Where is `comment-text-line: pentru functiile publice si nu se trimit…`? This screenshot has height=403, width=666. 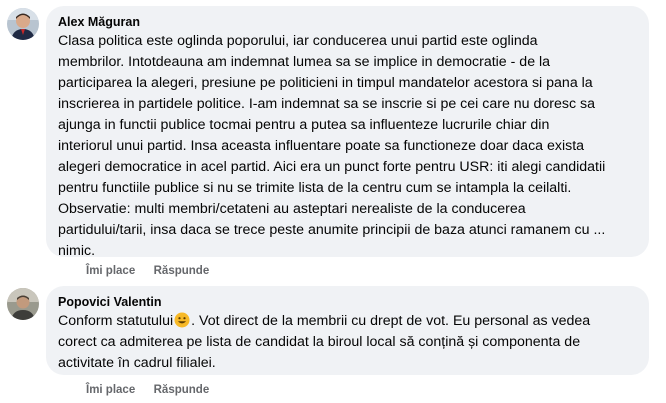 comment-text-line: pentru functiile publice si nu se trimit… is located at coordinates (315, 188).